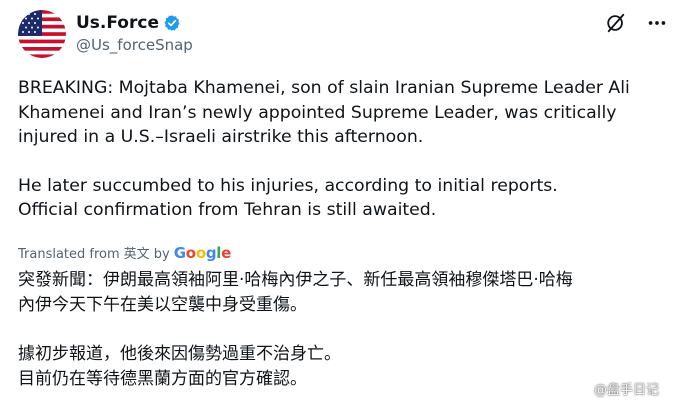 This screenshot has height=407, width=675. What do you see at coordinates (134, 45) in the screenshot?
I see `user-handle: @Us_forceSnap` at bounding box center [134, 45].